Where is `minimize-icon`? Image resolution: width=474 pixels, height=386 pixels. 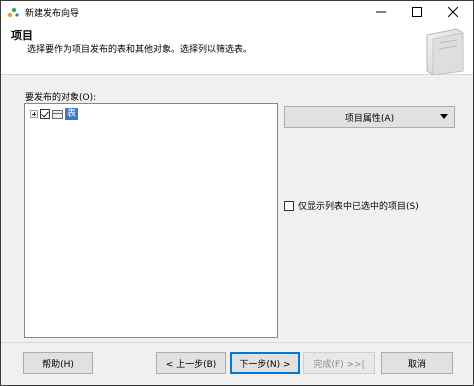
minimize-icon is located at coordinates (381, 12).